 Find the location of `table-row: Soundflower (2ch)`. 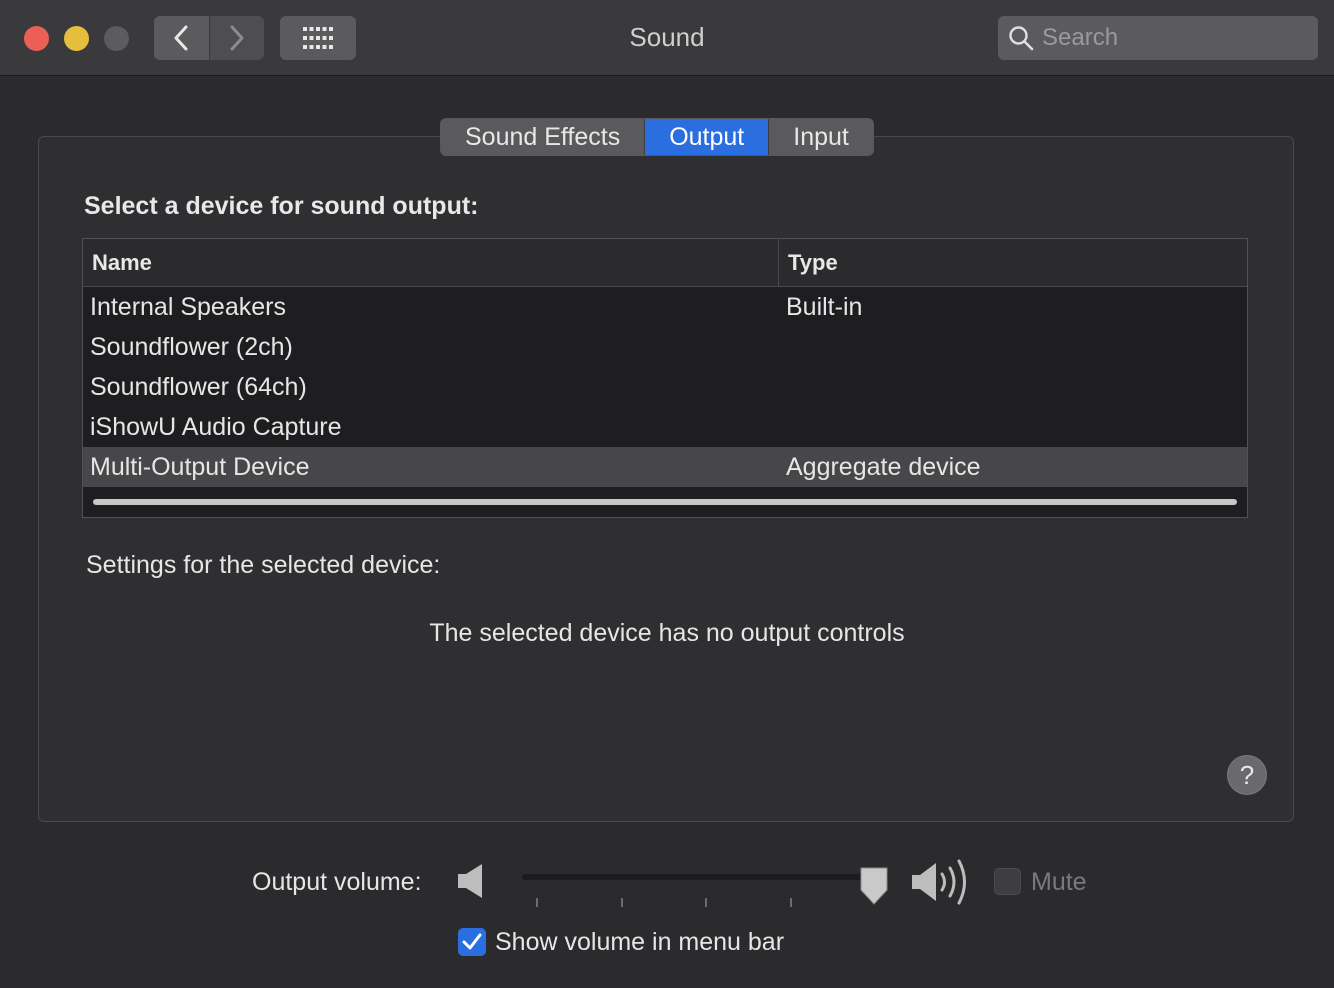

table-row: Soundflower (2ch) is located at coordinates (665, 347).